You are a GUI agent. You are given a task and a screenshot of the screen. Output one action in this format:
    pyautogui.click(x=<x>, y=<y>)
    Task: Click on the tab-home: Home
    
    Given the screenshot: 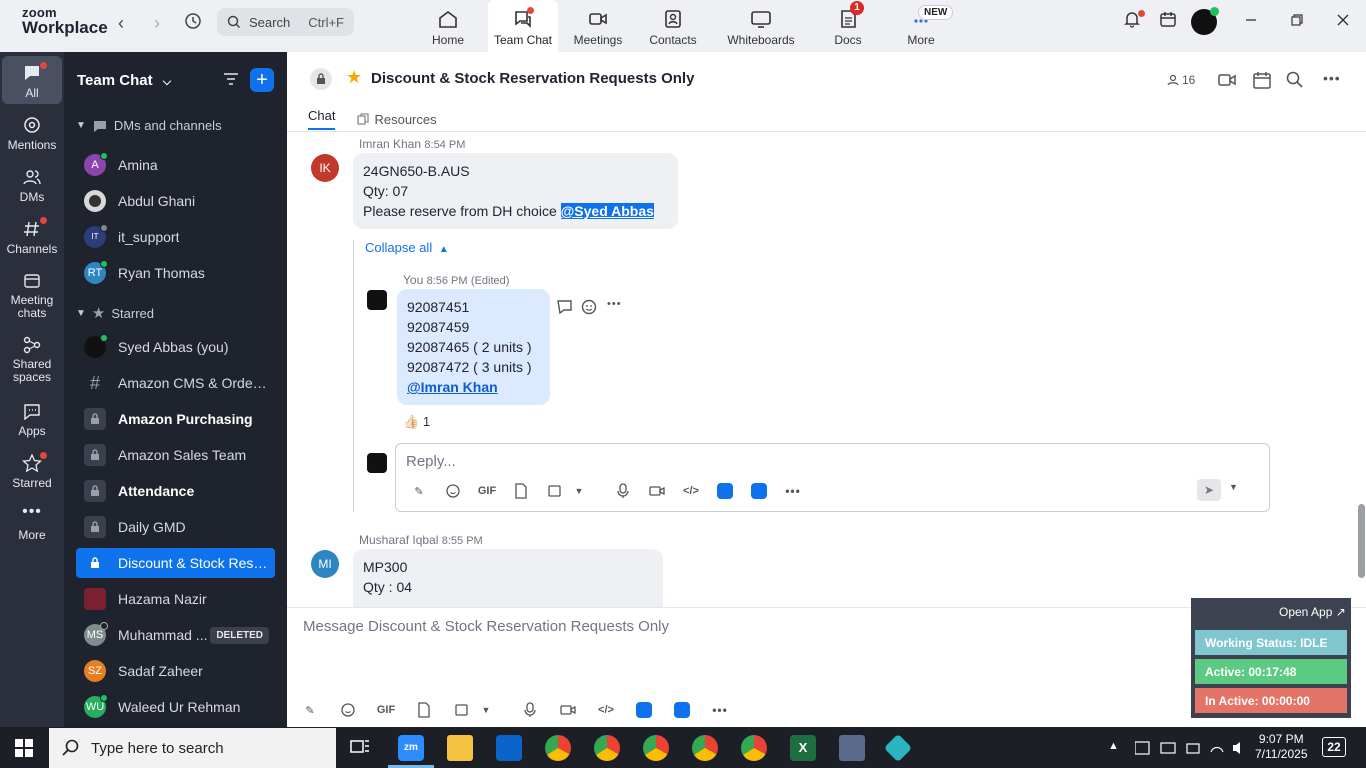 What is the action you would take?
    pyautogui.click(x=448, y=26)
    